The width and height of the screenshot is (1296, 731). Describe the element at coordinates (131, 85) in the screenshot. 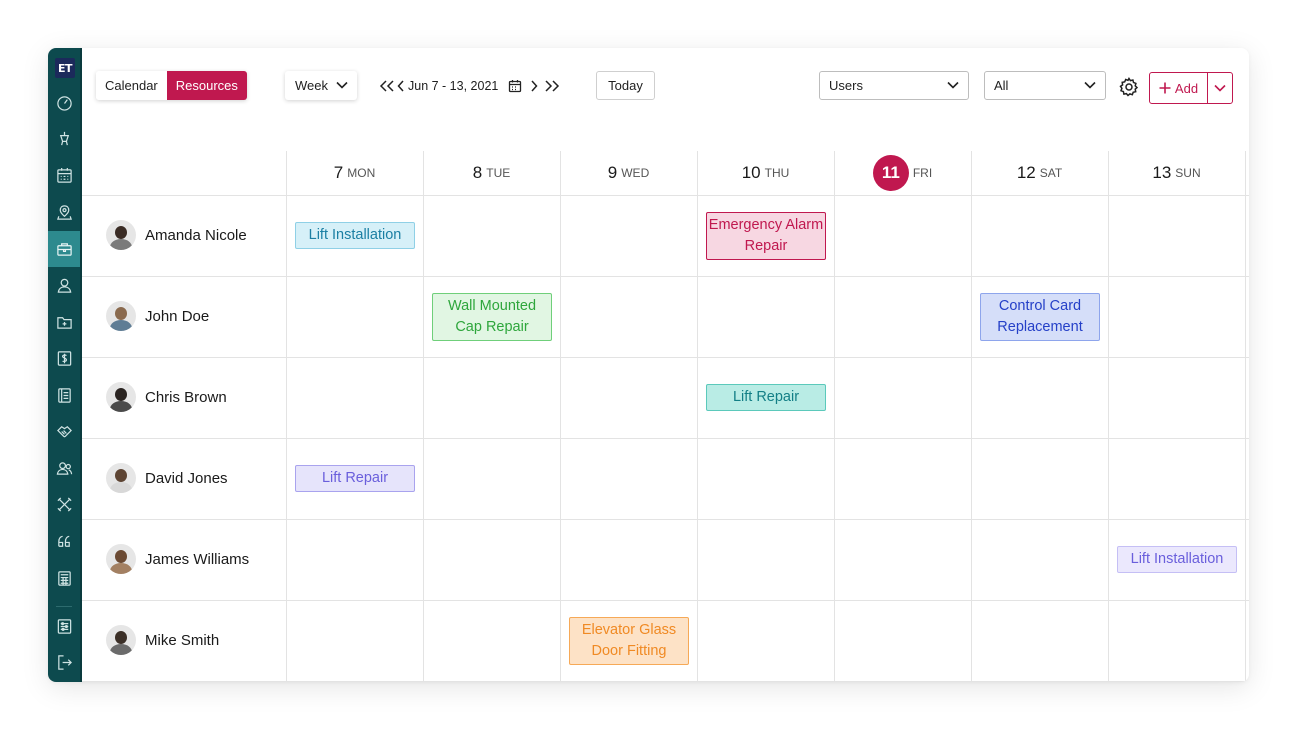

I see `calendar-view-button: Calendar` at that location.